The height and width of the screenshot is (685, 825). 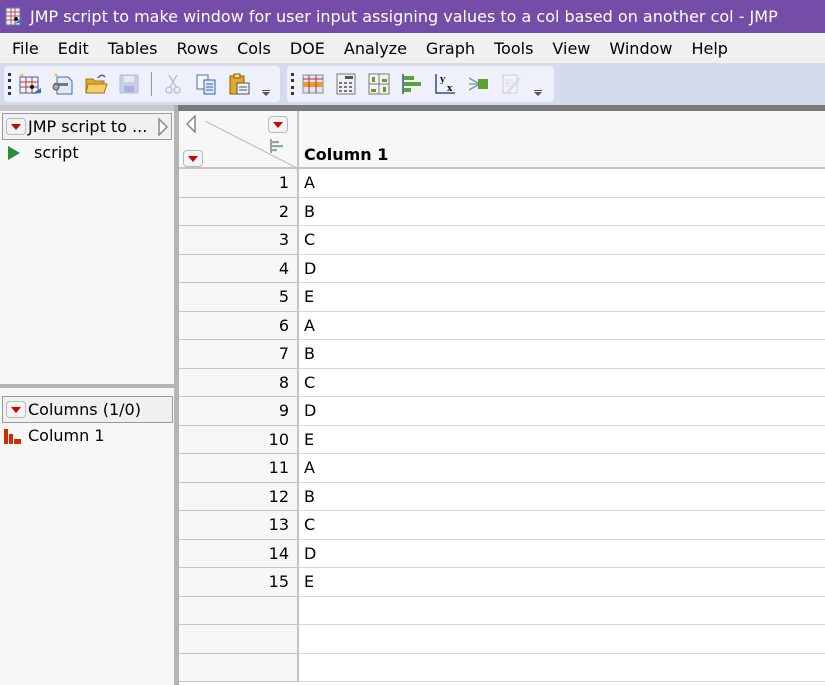 I want to click on new-data-table-button, so click(x=30, y=84).